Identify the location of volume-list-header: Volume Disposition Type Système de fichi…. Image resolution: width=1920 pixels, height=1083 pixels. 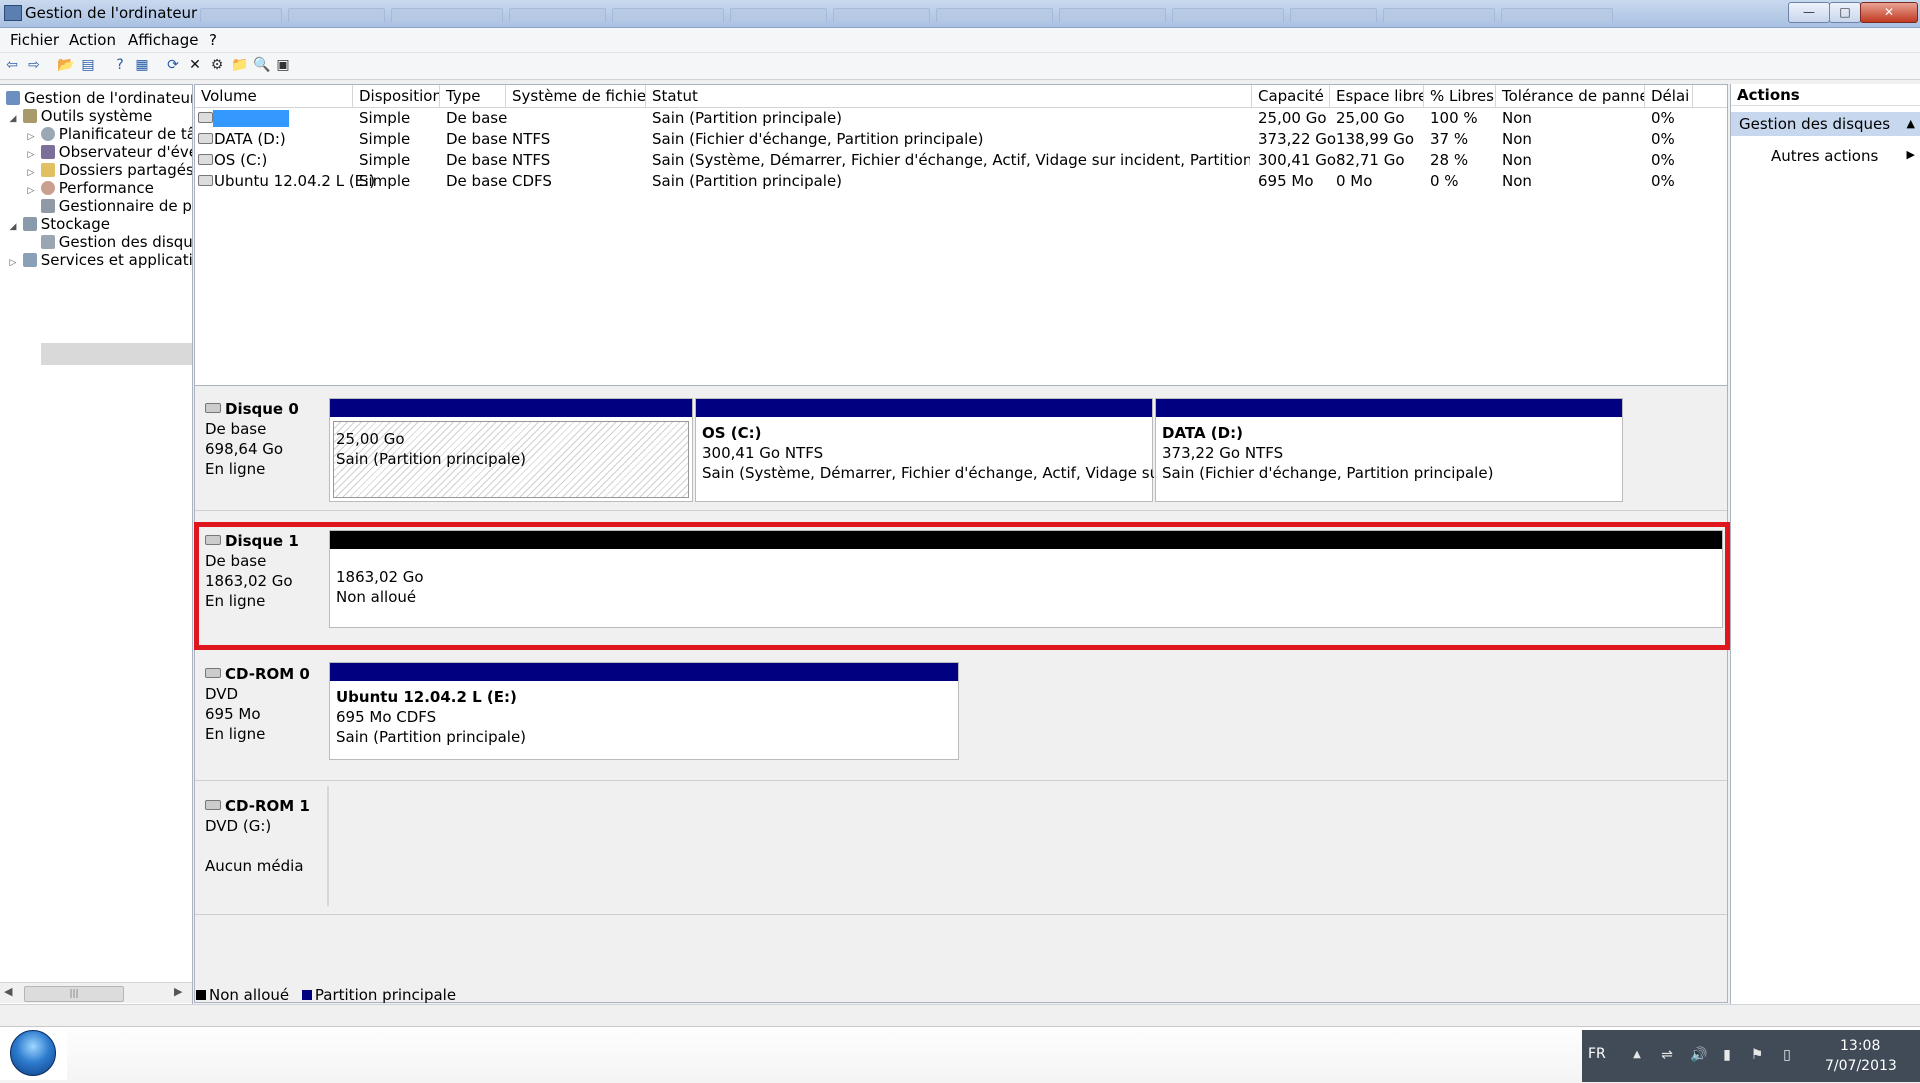
(961, 96).